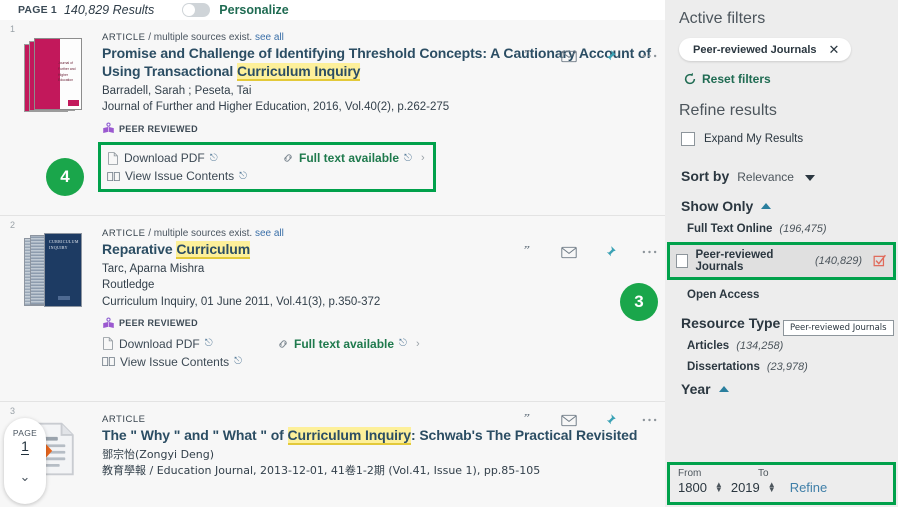 Image resolution: width=898 pixels, height=507 pixels. I want to click on personalize-label: Personalize, so click(253, 10).